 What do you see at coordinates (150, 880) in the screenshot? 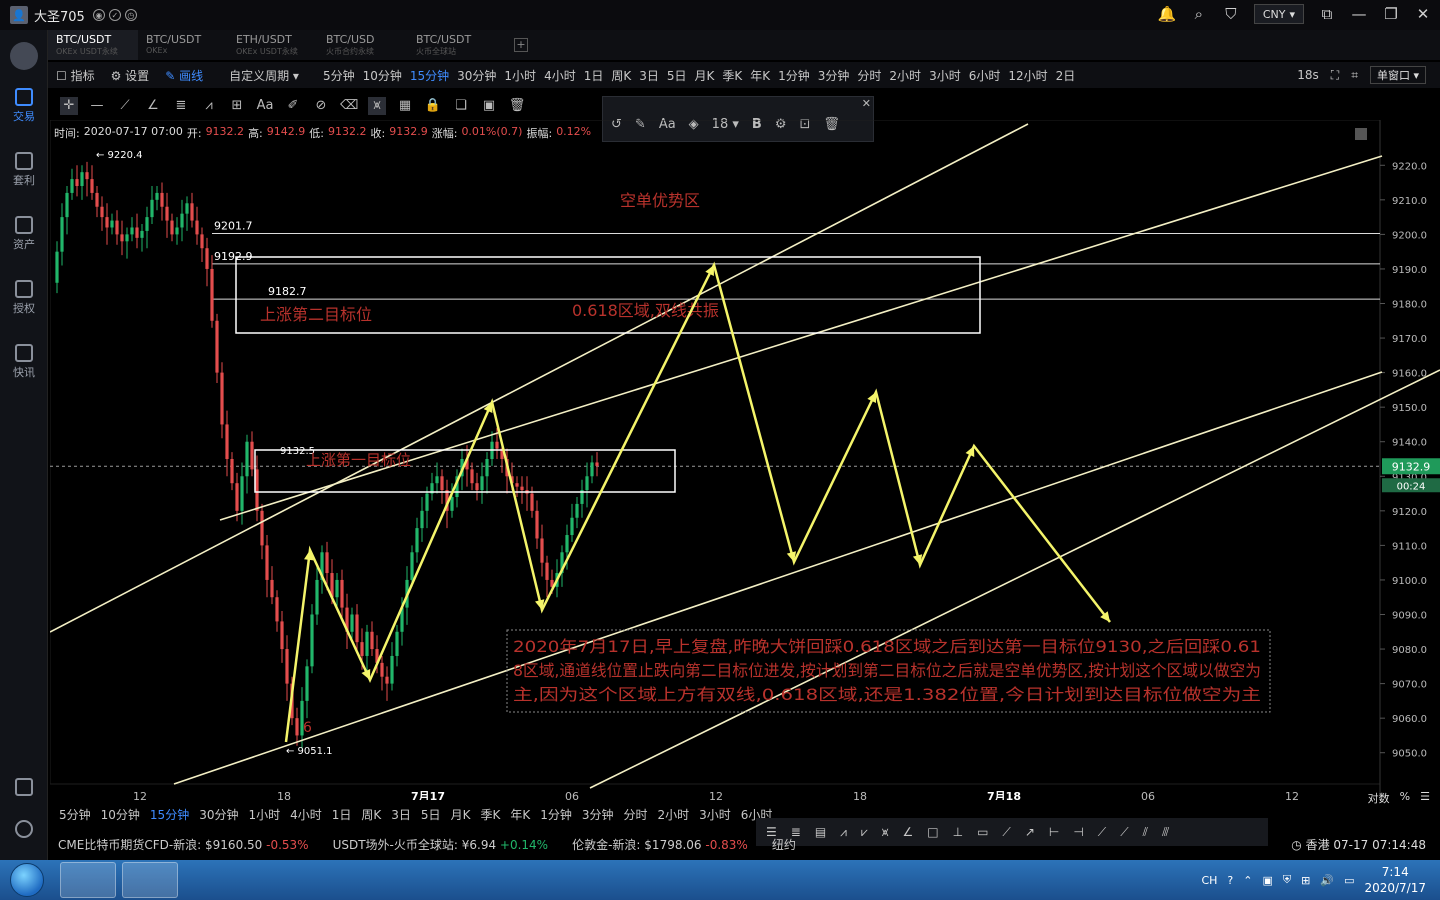
I see `taskbar-app-client` at bounding box center [150, 880].